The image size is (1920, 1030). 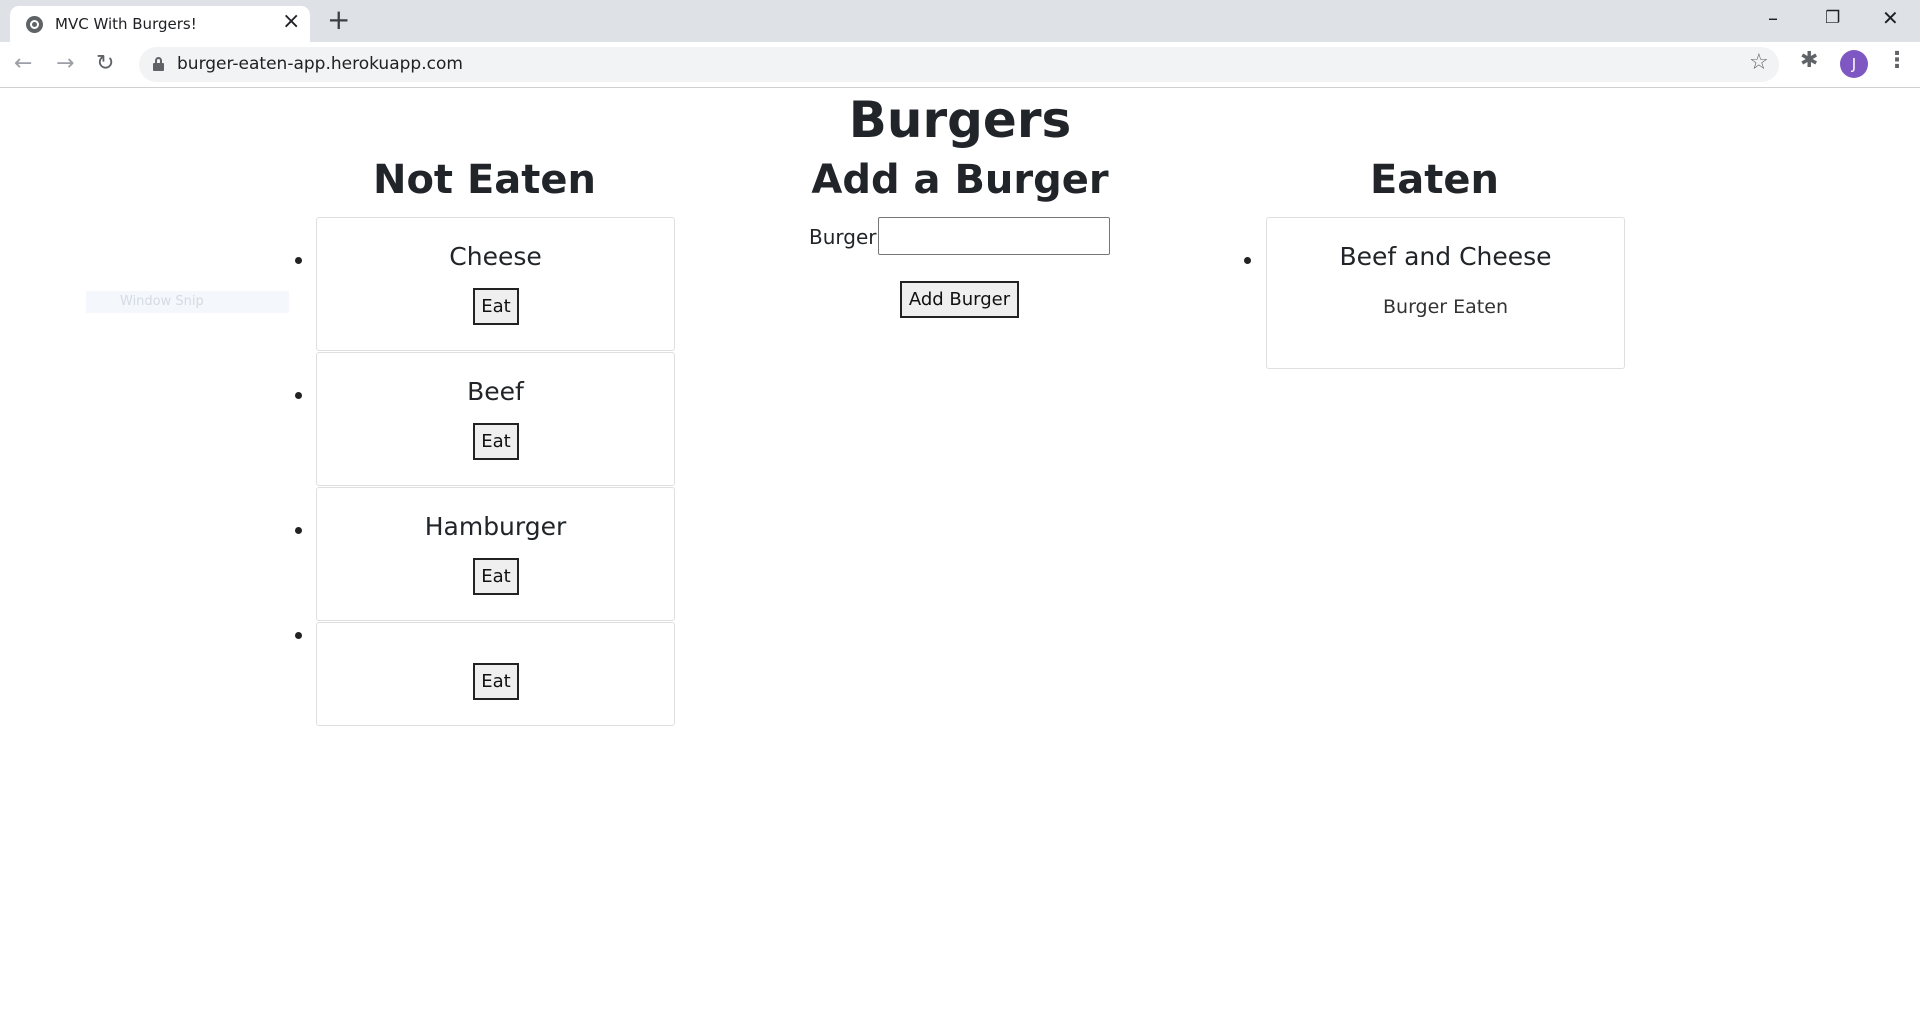 What do you see at coordinates (484, 180) in the screenshot?
I see `not-eaten-heading: Not Eaten` at bounding box center [484, 180].